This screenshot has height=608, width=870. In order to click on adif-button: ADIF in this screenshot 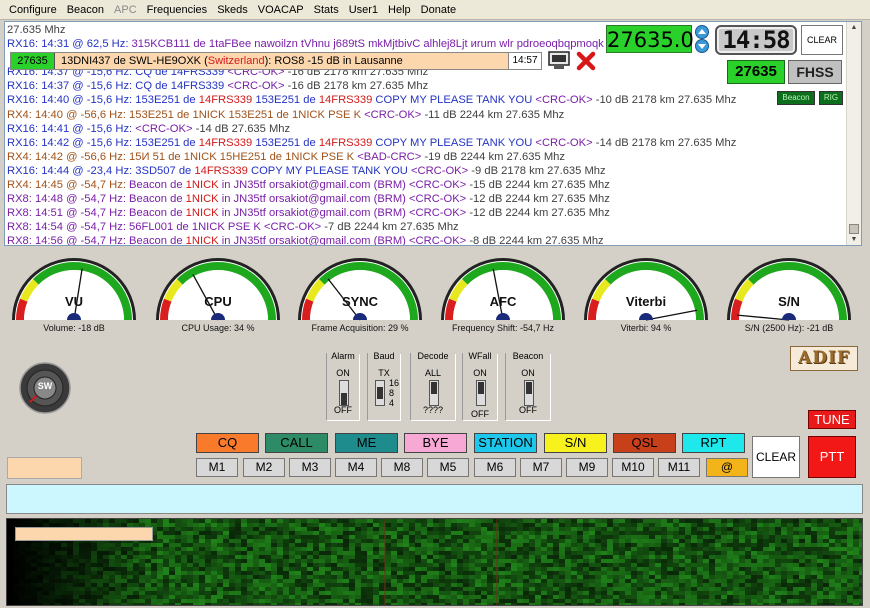, I will do `click(824, 358)`.